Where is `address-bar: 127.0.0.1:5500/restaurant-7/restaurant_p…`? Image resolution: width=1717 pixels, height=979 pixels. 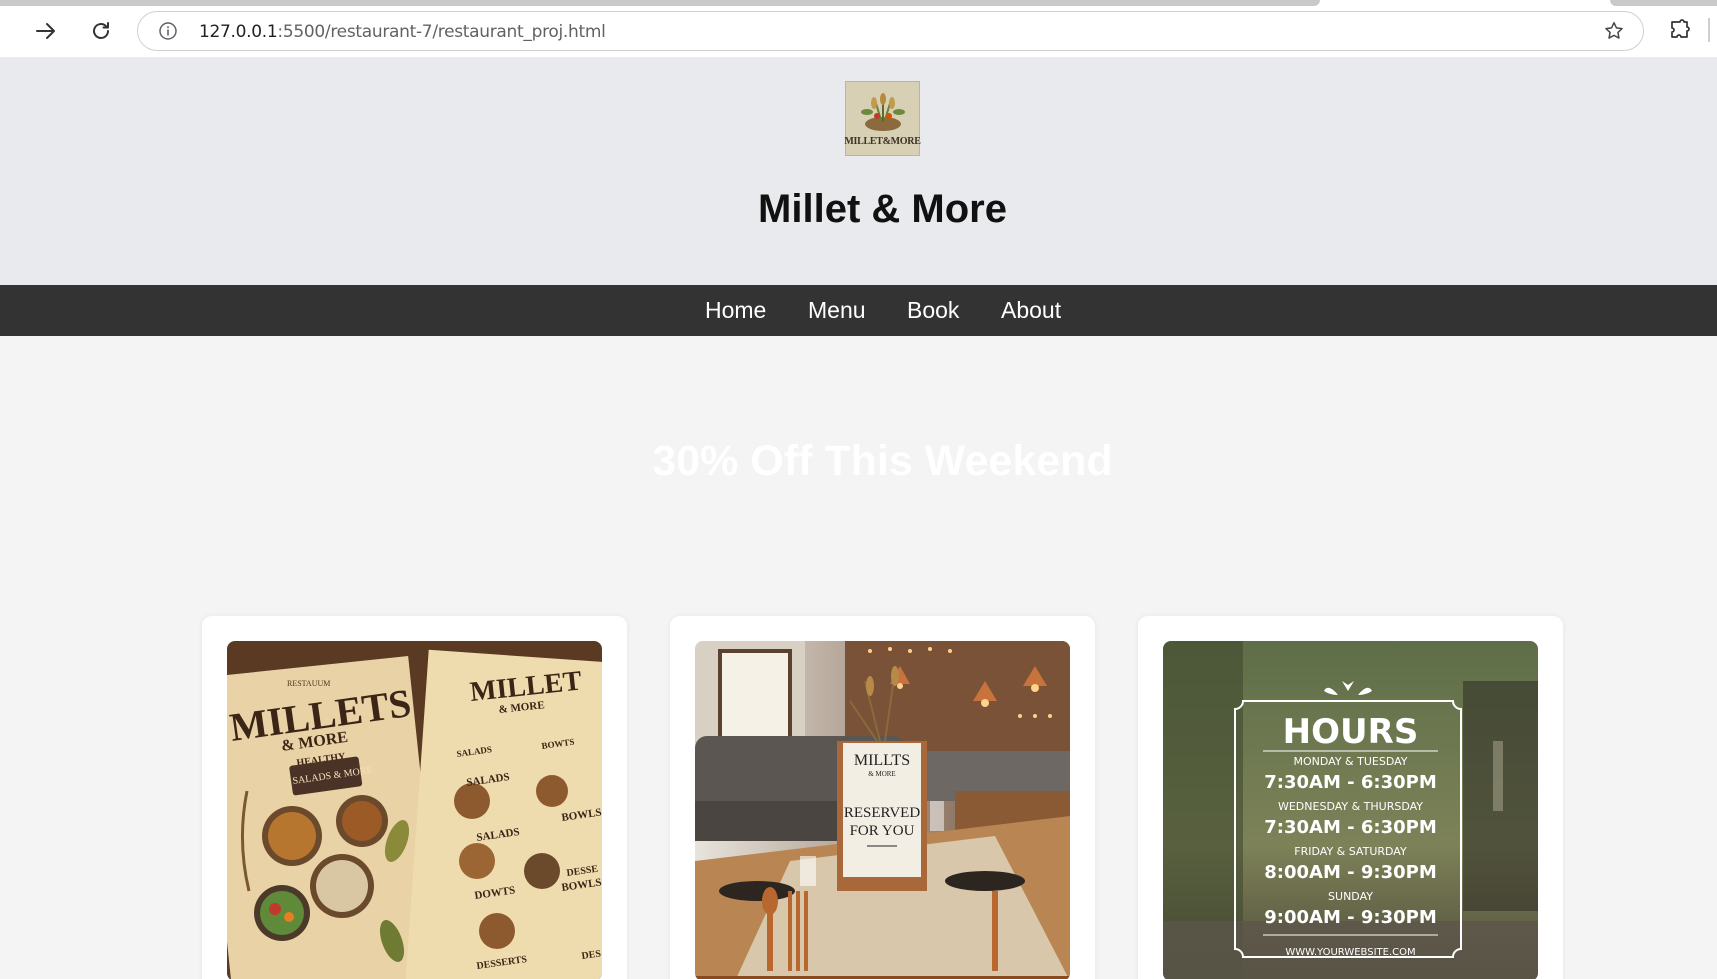 address-bar: 127.0.0.1:5500/restaurant-7/restaurant_p… is located at coordinates (890, 31).